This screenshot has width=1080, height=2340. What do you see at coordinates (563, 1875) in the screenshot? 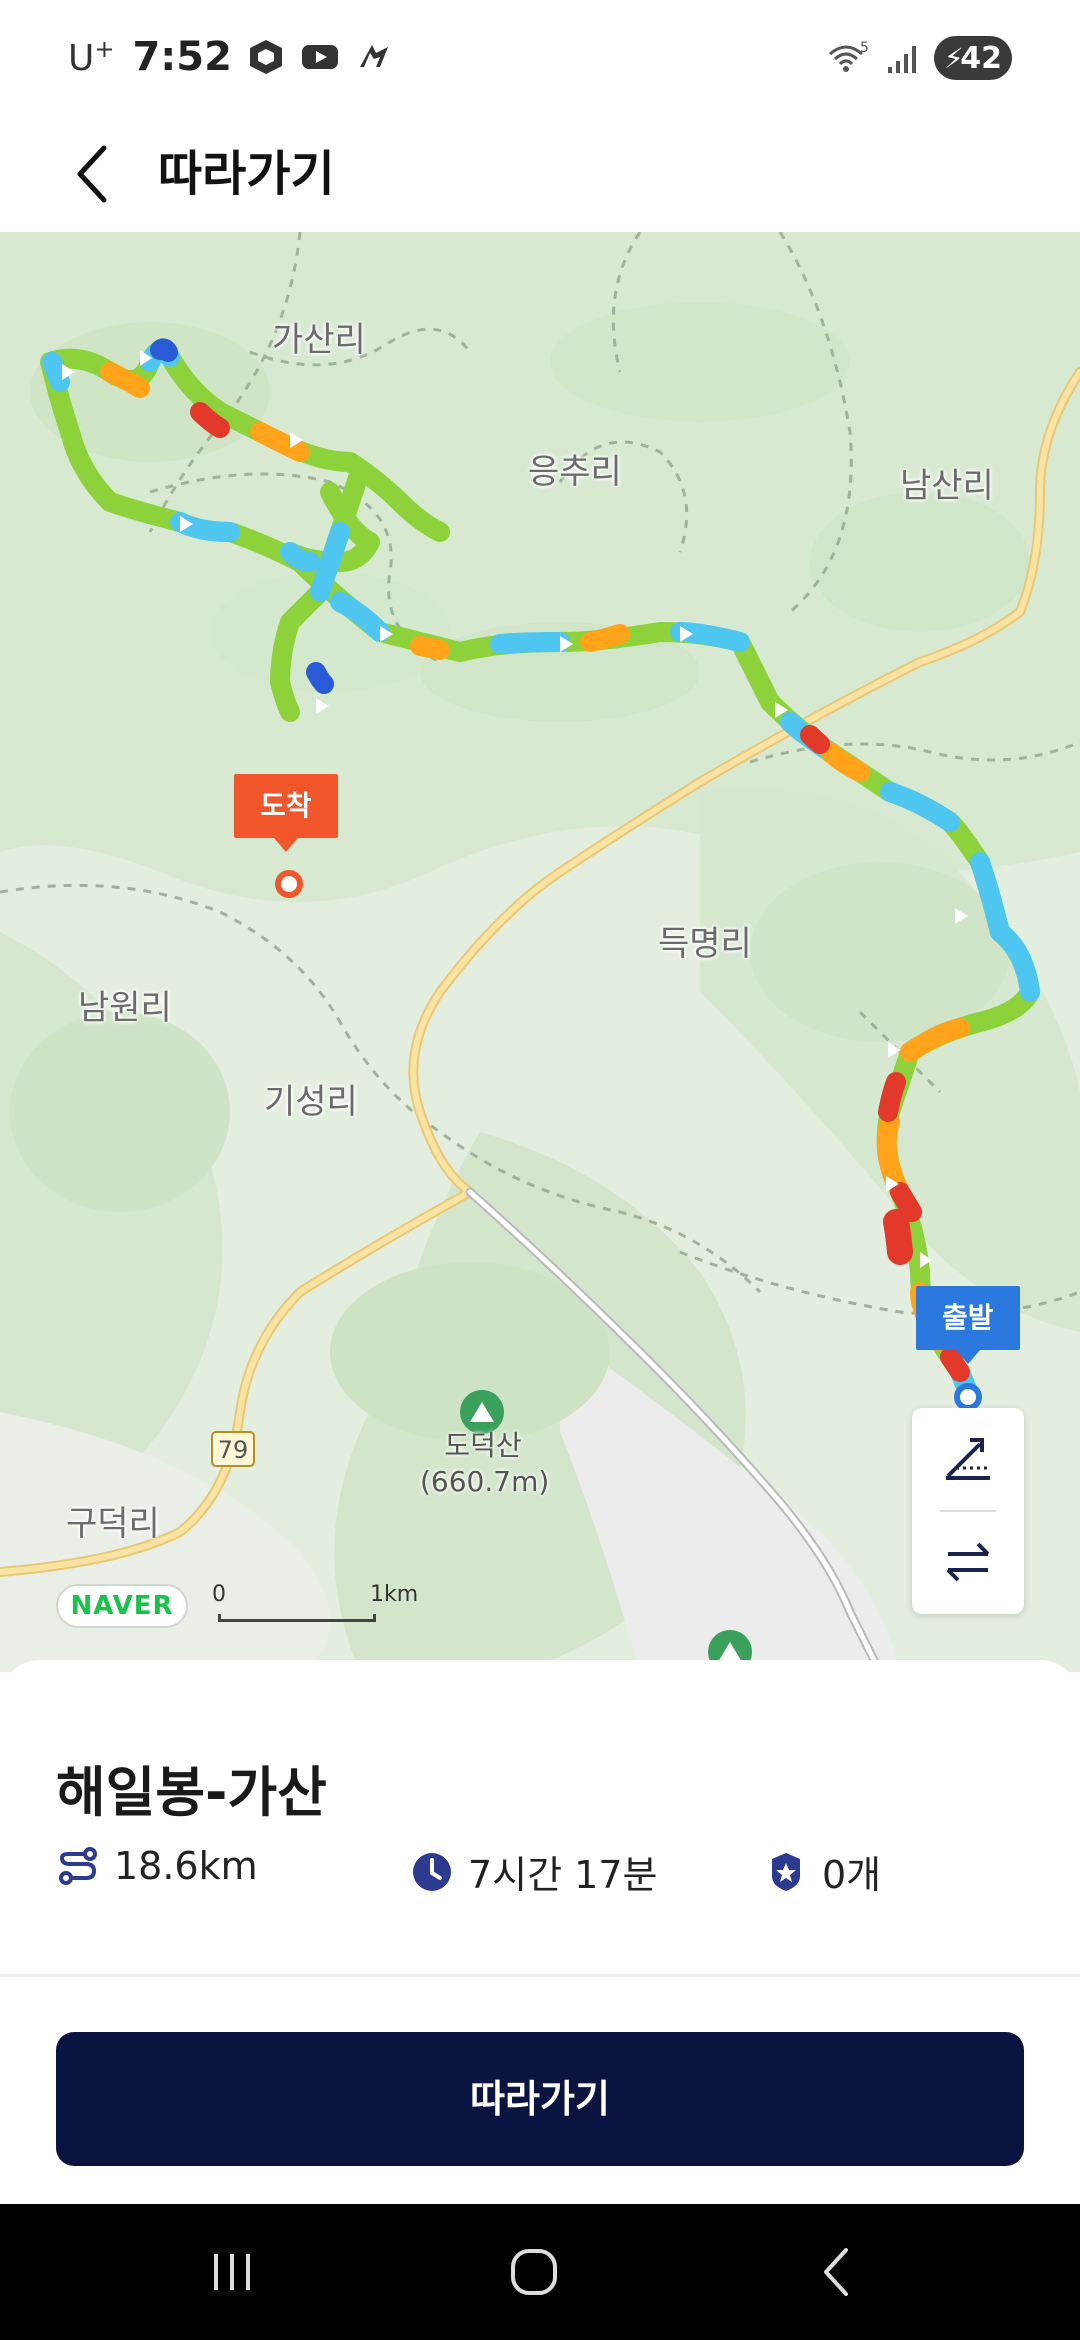
I see `duration-value: 7시간 17분` at bounding box center [563, 1875].